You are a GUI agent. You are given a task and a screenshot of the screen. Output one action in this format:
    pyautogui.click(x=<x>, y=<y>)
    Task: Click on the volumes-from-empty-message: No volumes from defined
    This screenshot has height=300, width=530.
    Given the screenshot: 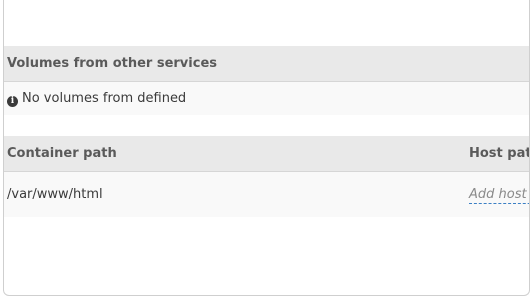 What is the action you would take?
    pyautogui.click(x=104, y=98)
    